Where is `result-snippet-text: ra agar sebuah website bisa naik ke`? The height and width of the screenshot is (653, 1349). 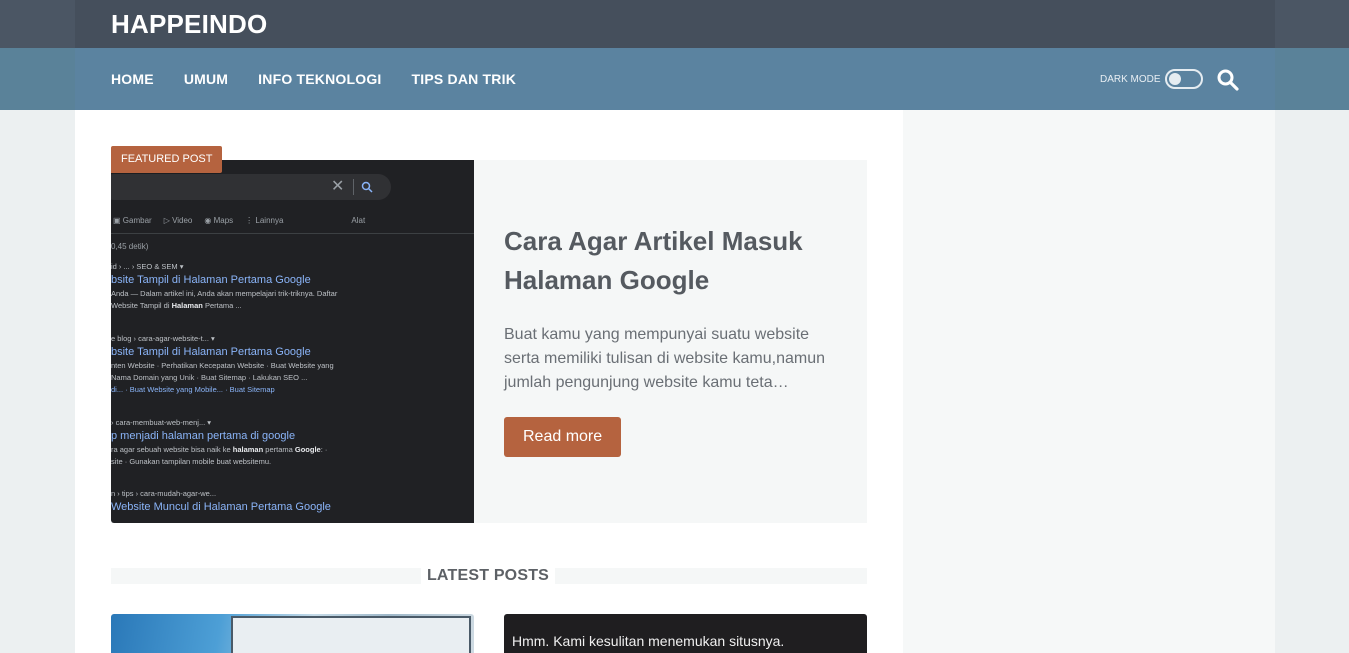 result-snippet-text: ra agar sebuah website bisa naik ke is located at coordinates (172, 449).